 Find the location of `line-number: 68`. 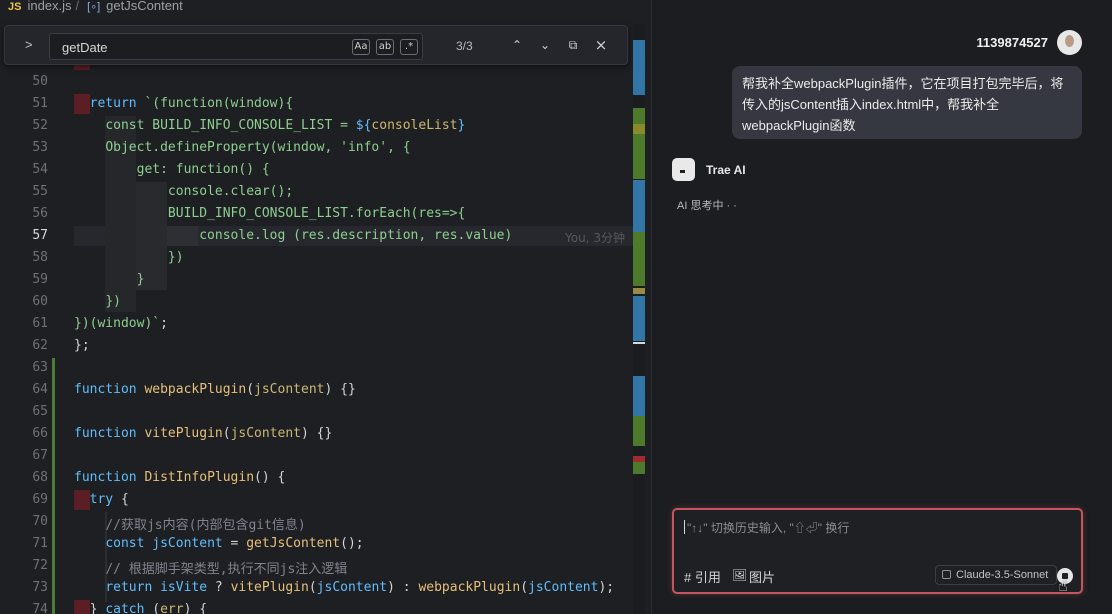

line-number: 68 is located at coordinates (40, 477).